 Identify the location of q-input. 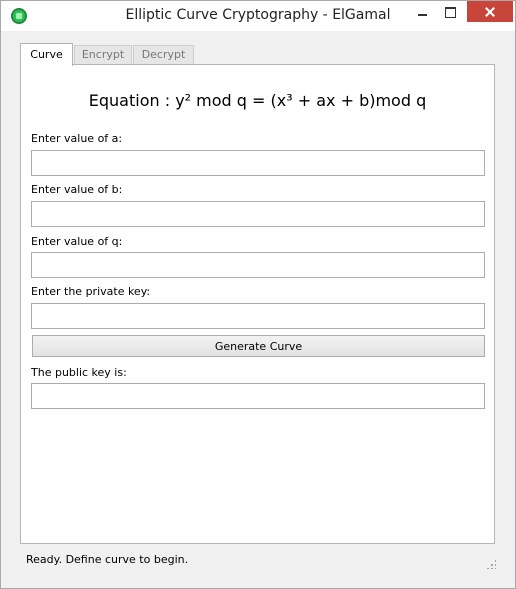
(258, 265).